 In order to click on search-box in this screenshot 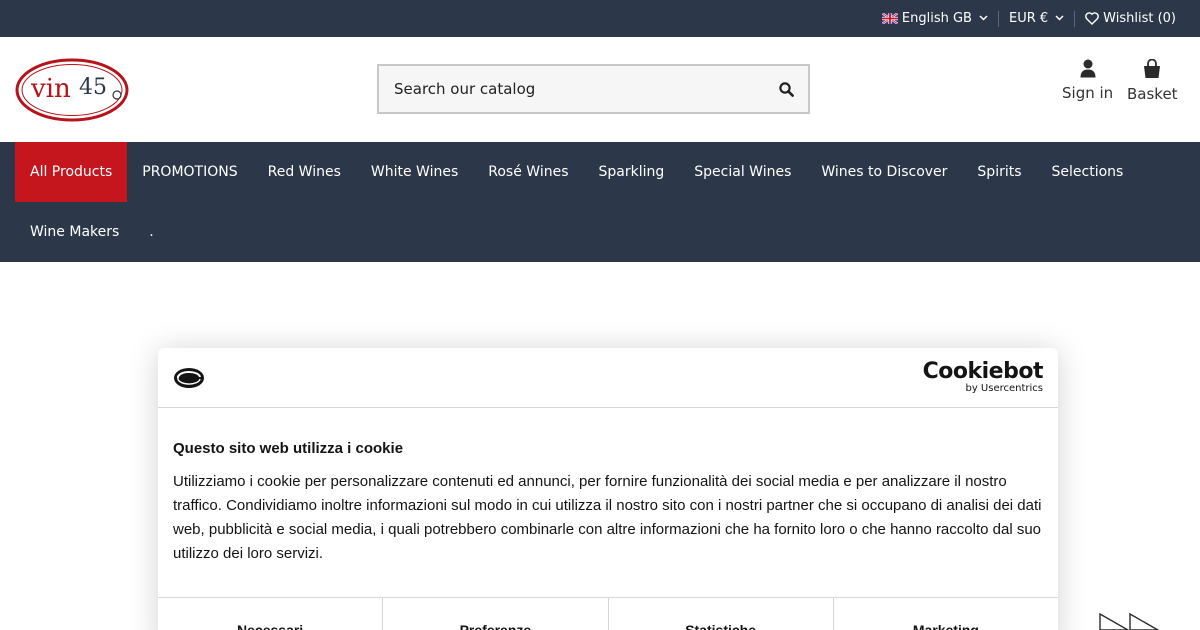, I will do `click(593, 89)`.